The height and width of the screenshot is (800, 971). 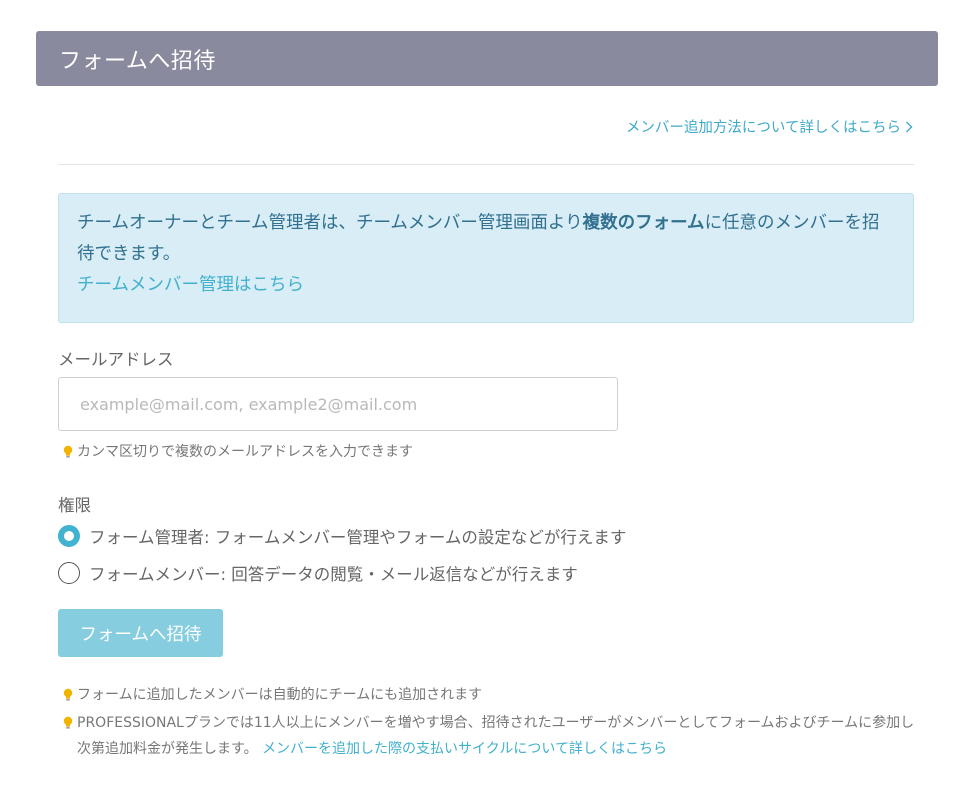 What do you see at coordinates (909, 126) in the screenshot?
I see `chevron-right-icon` at bounding box center [909, 126].